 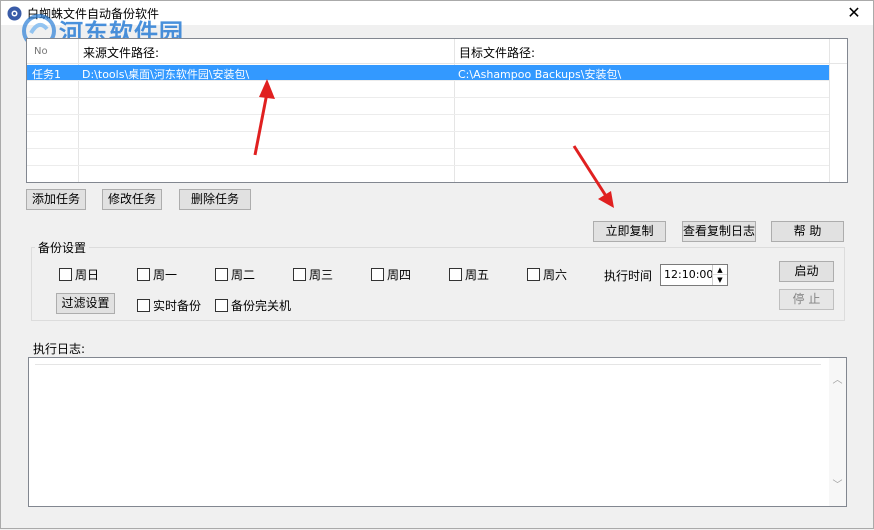 What do you see at coordinates (437, 13) in the screenshot?
I see `title-bar: 白蜘蛛文件自动备份软件 ✕` at bounding box center [437, 13].